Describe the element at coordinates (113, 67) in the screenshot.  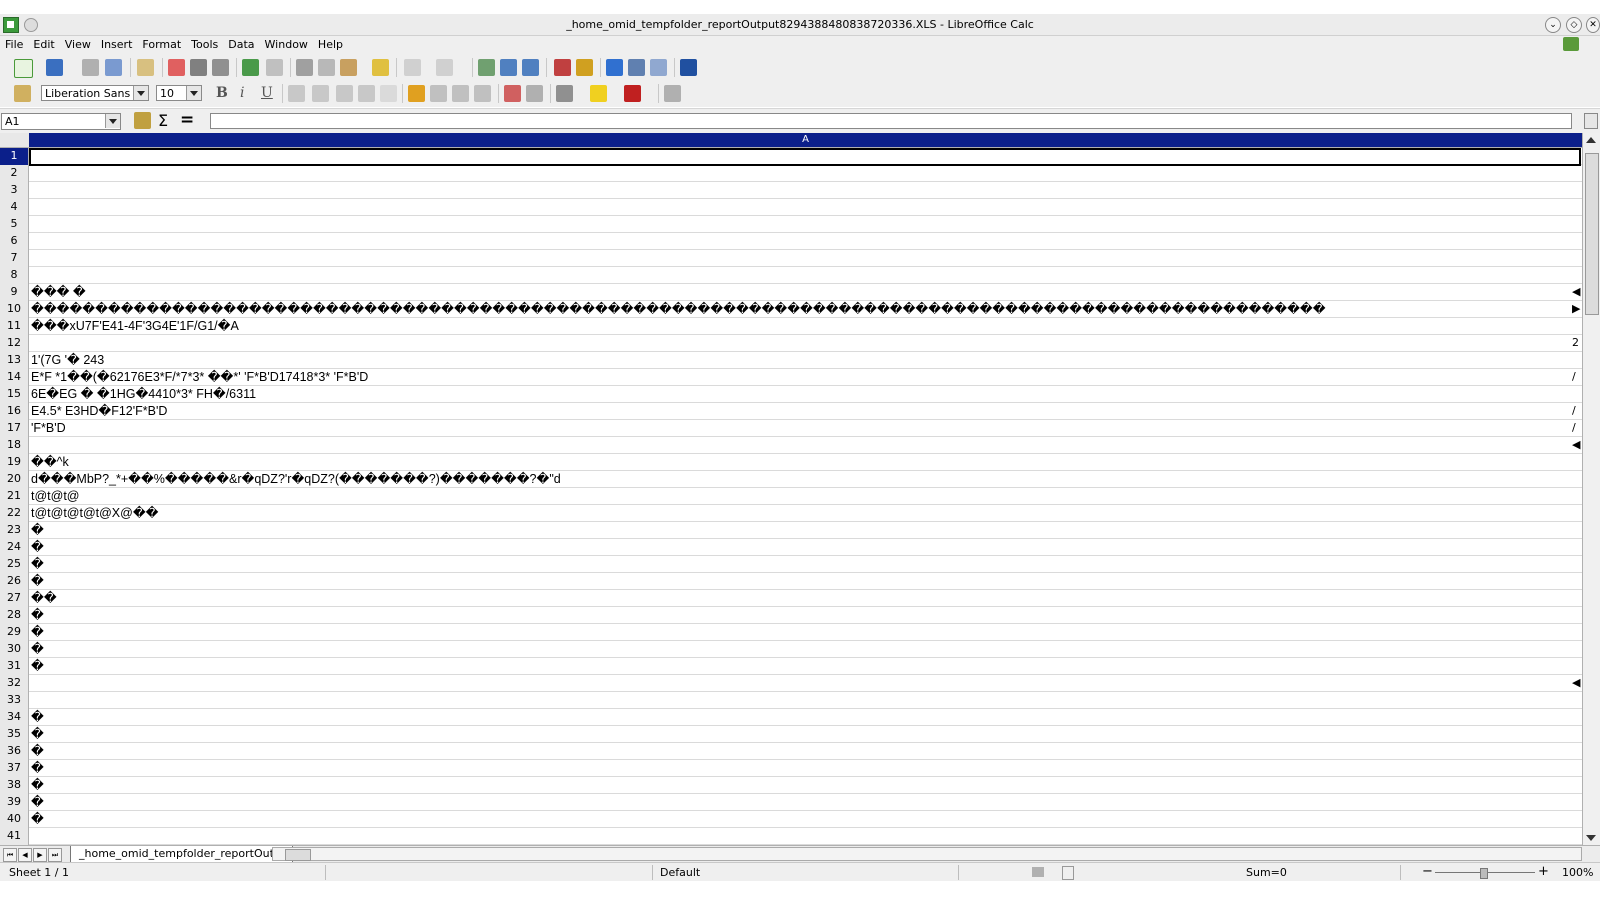
I see `email-document-icon` at that location.